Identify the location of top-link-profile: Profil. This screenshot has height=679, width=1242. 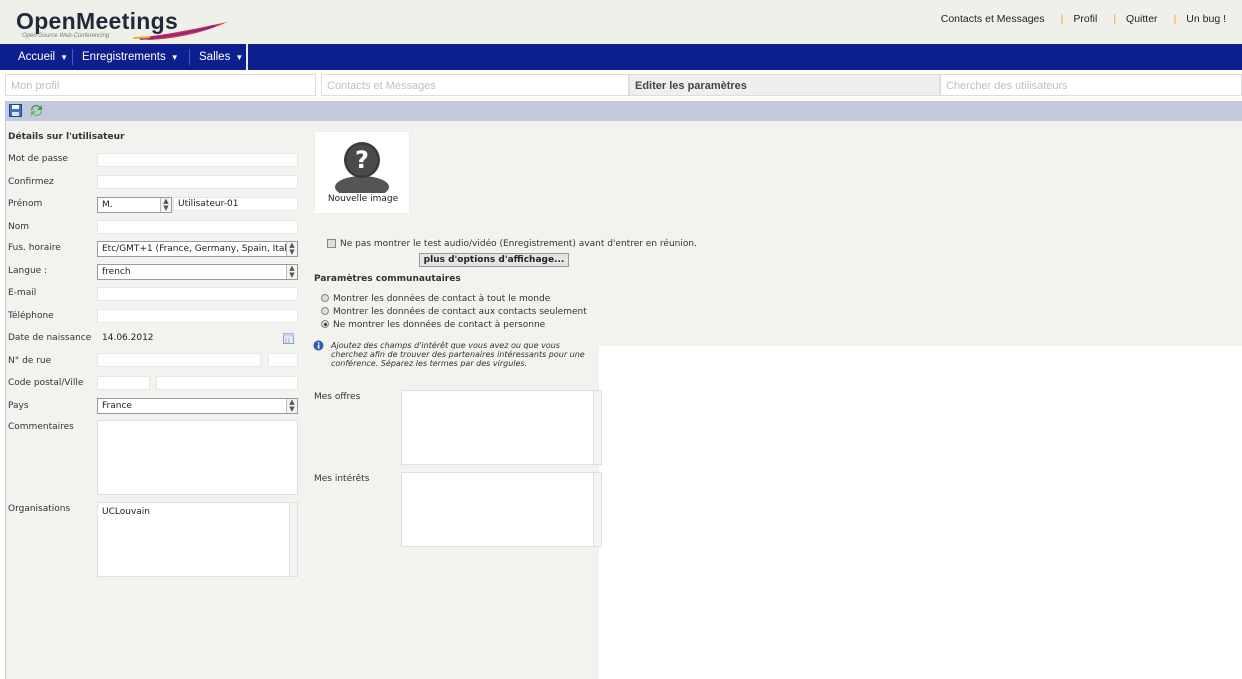
(1085, 19).